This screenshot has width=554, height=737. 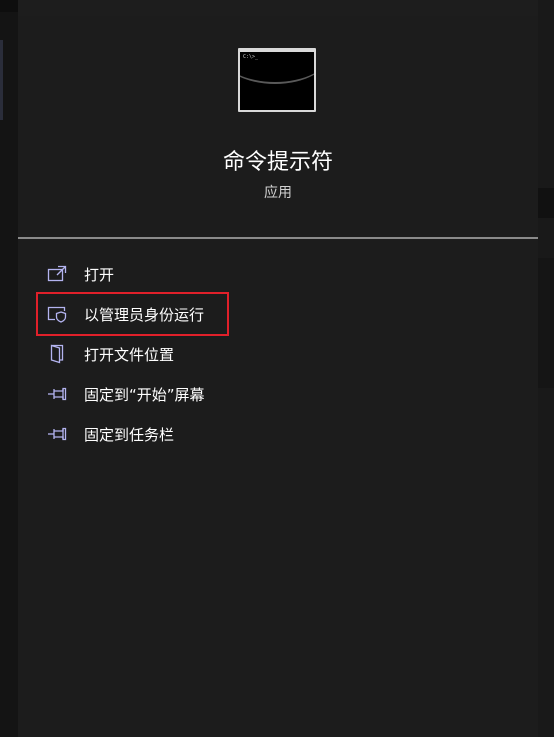 I want to click on icon-screen: C:\>_, so click(x=277, y=81).